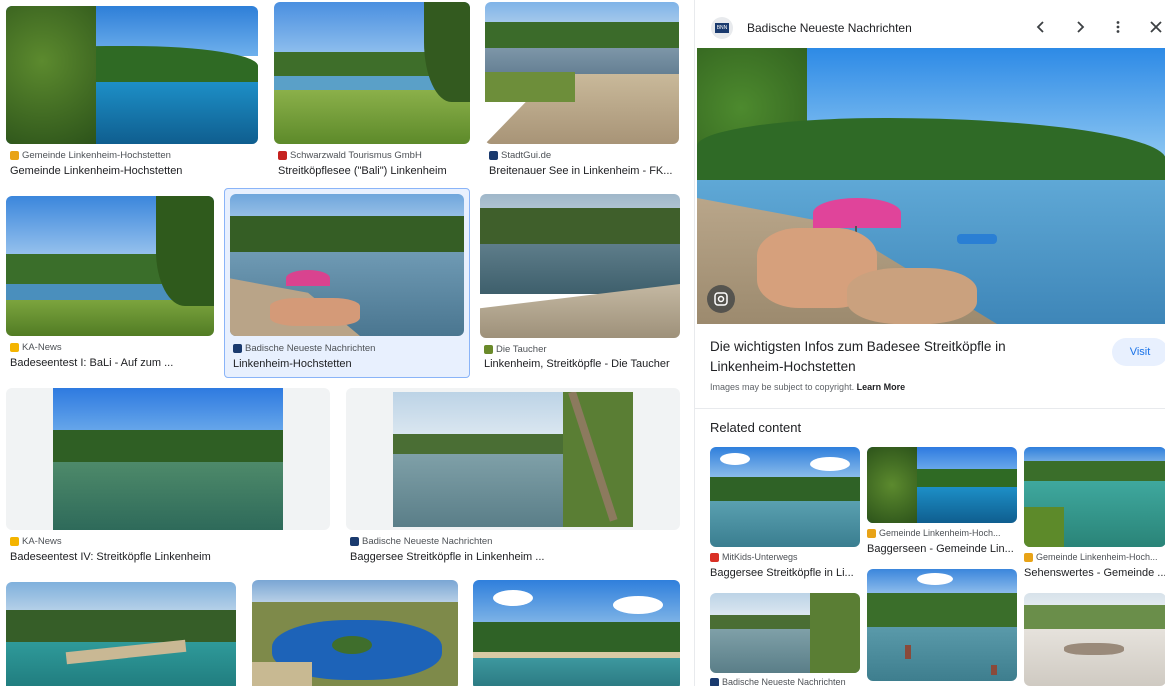 The width and height of the screenshot is (1165, 686). Describe the element at coordinates (829, 28) in the screenshot. I see `publisher-name: Badische Neueste Nachrichten` at that location.